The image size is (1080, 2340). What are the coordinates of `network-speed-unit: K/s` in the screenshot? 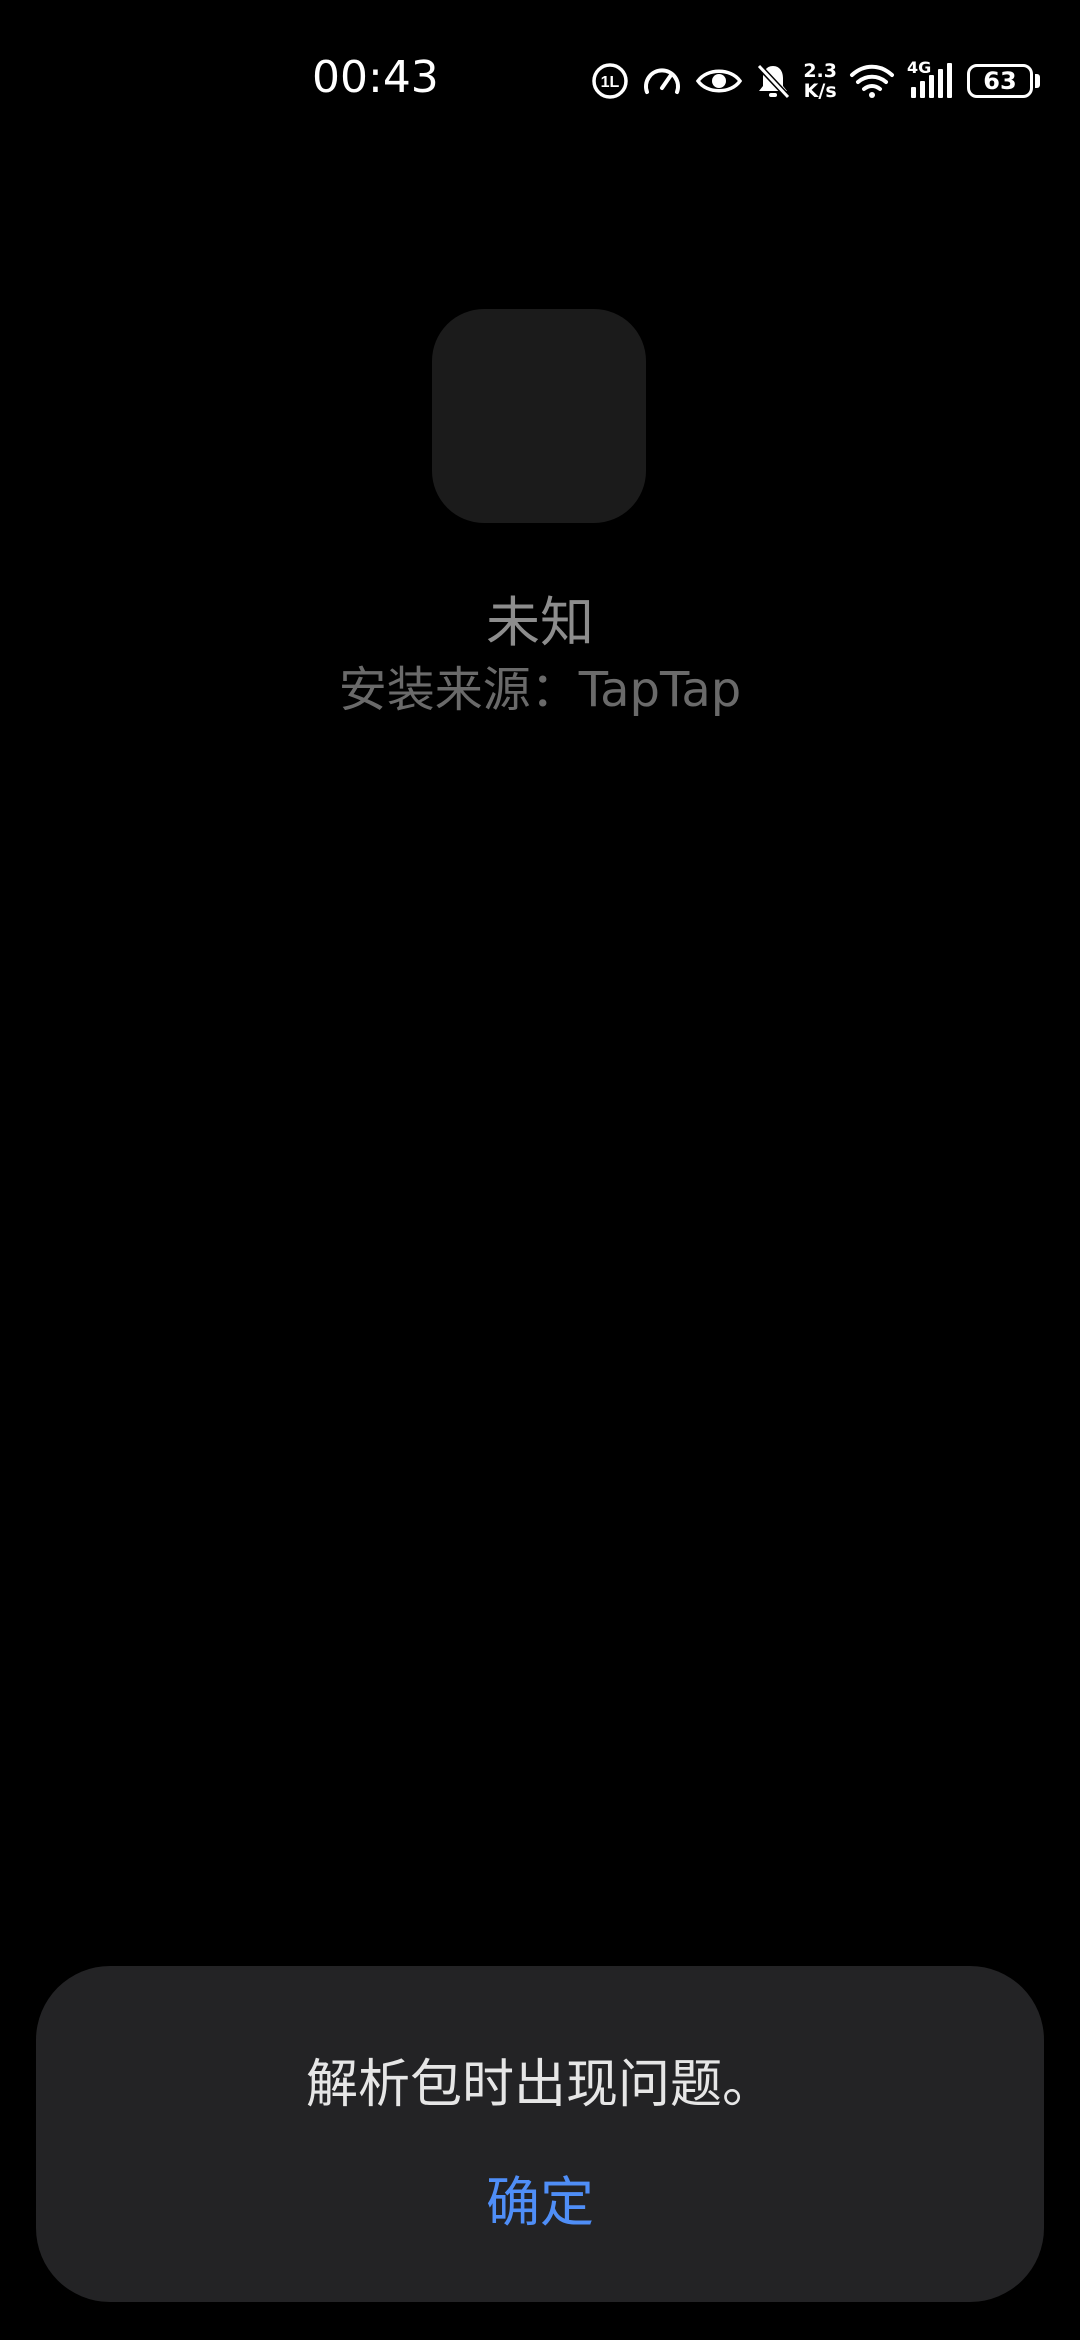 It's located at (820, 91).